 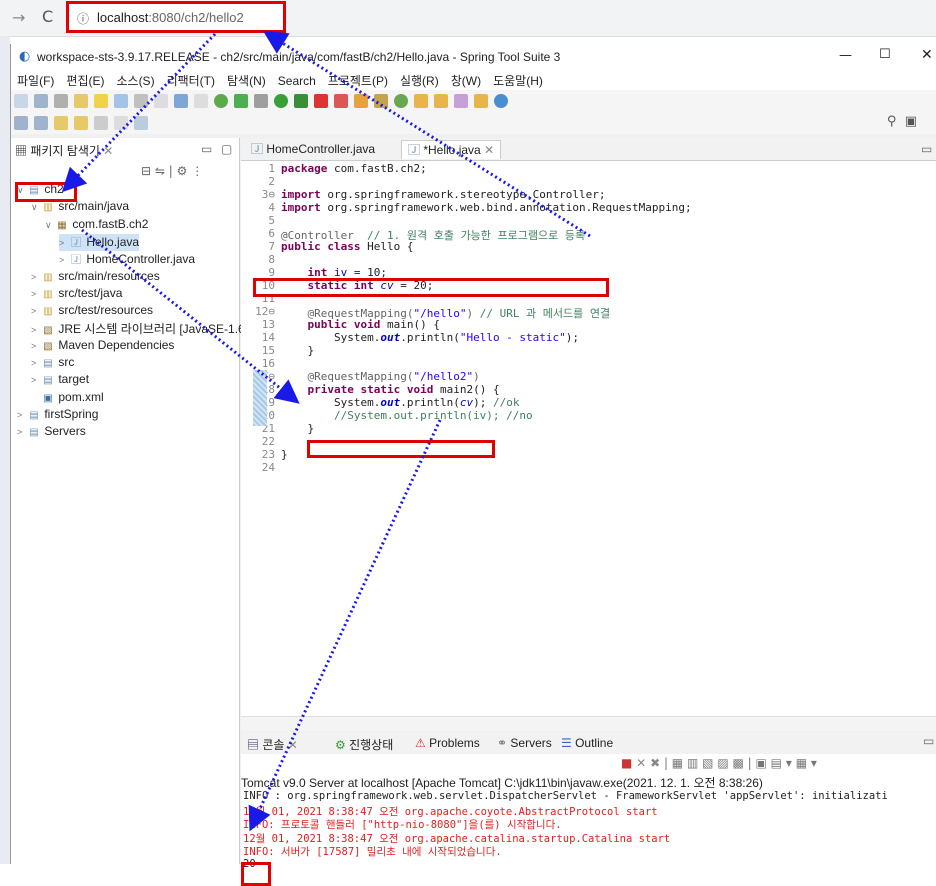 I want to click on prev-annotation-icon, so click(x=41, y=123).